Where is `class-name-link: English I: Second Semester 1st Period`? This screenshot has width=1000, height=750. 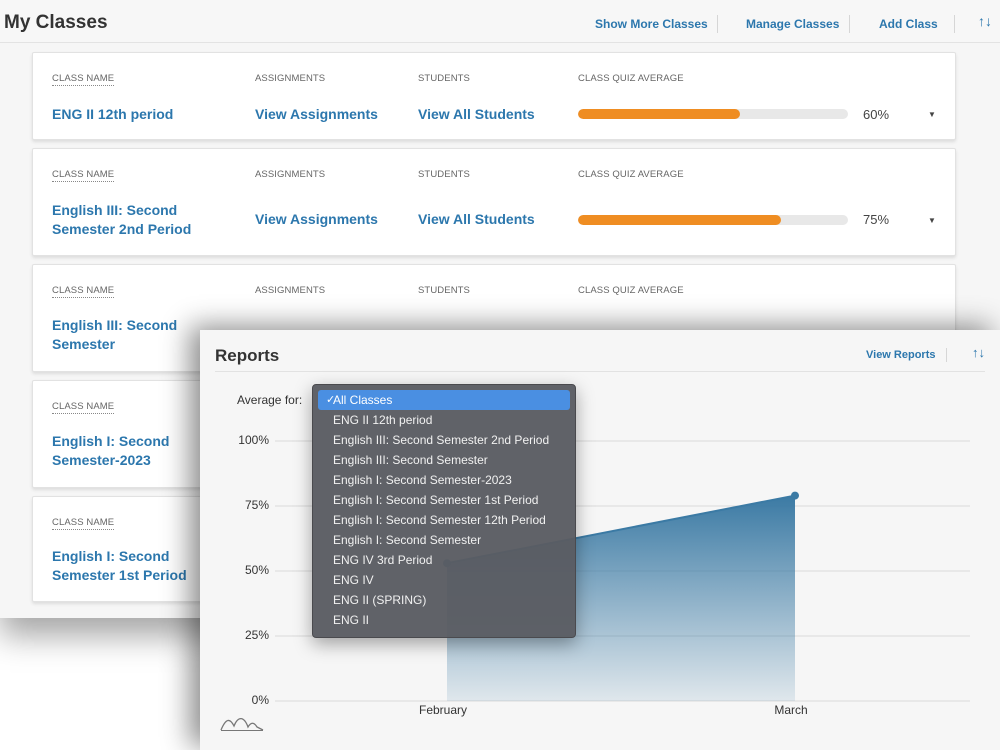
class-name-link: English I: Second Semester 1st Period is located at coordinates (137, 566).